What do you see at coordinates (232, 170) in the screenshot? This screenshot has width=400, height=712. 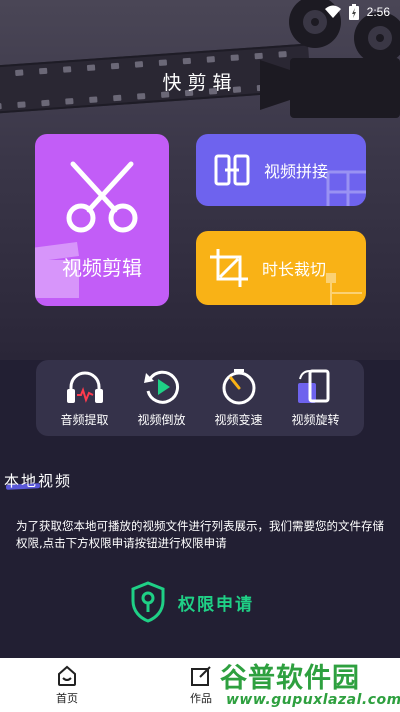 I see `concat-icon` at bounding box center [232, 170].